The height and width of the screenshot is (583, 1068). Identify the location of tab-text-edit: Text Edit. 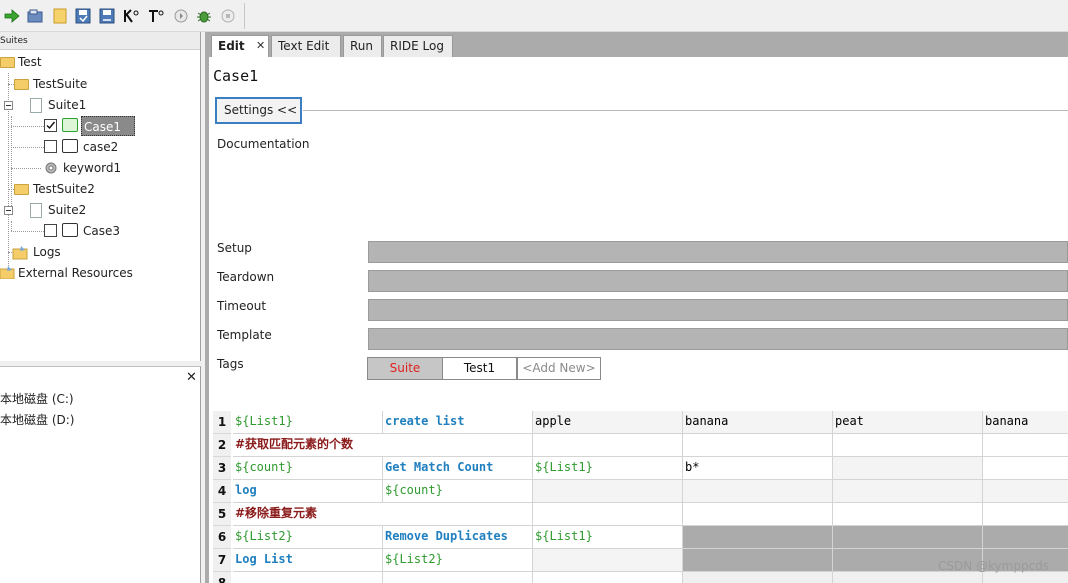
(306, 46).